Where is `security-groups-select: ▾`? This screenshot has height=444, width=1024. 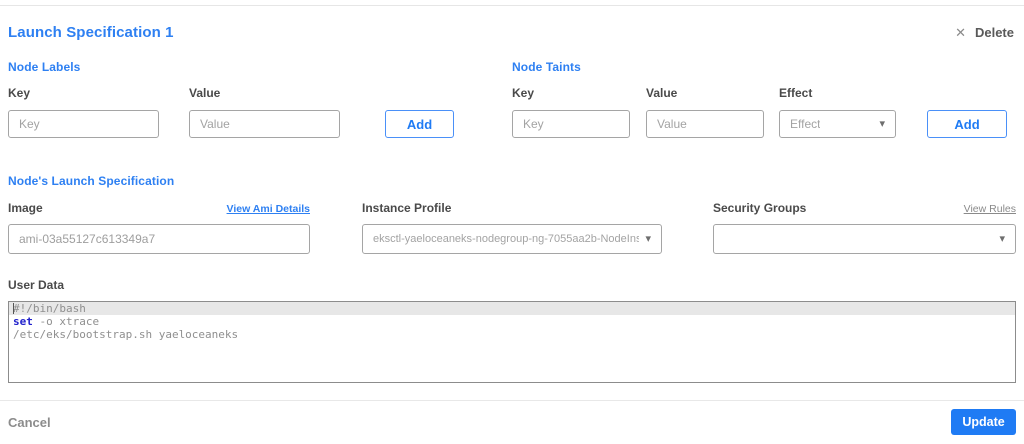
security-groups-select: ▾ is located at coordinates (864, 239).